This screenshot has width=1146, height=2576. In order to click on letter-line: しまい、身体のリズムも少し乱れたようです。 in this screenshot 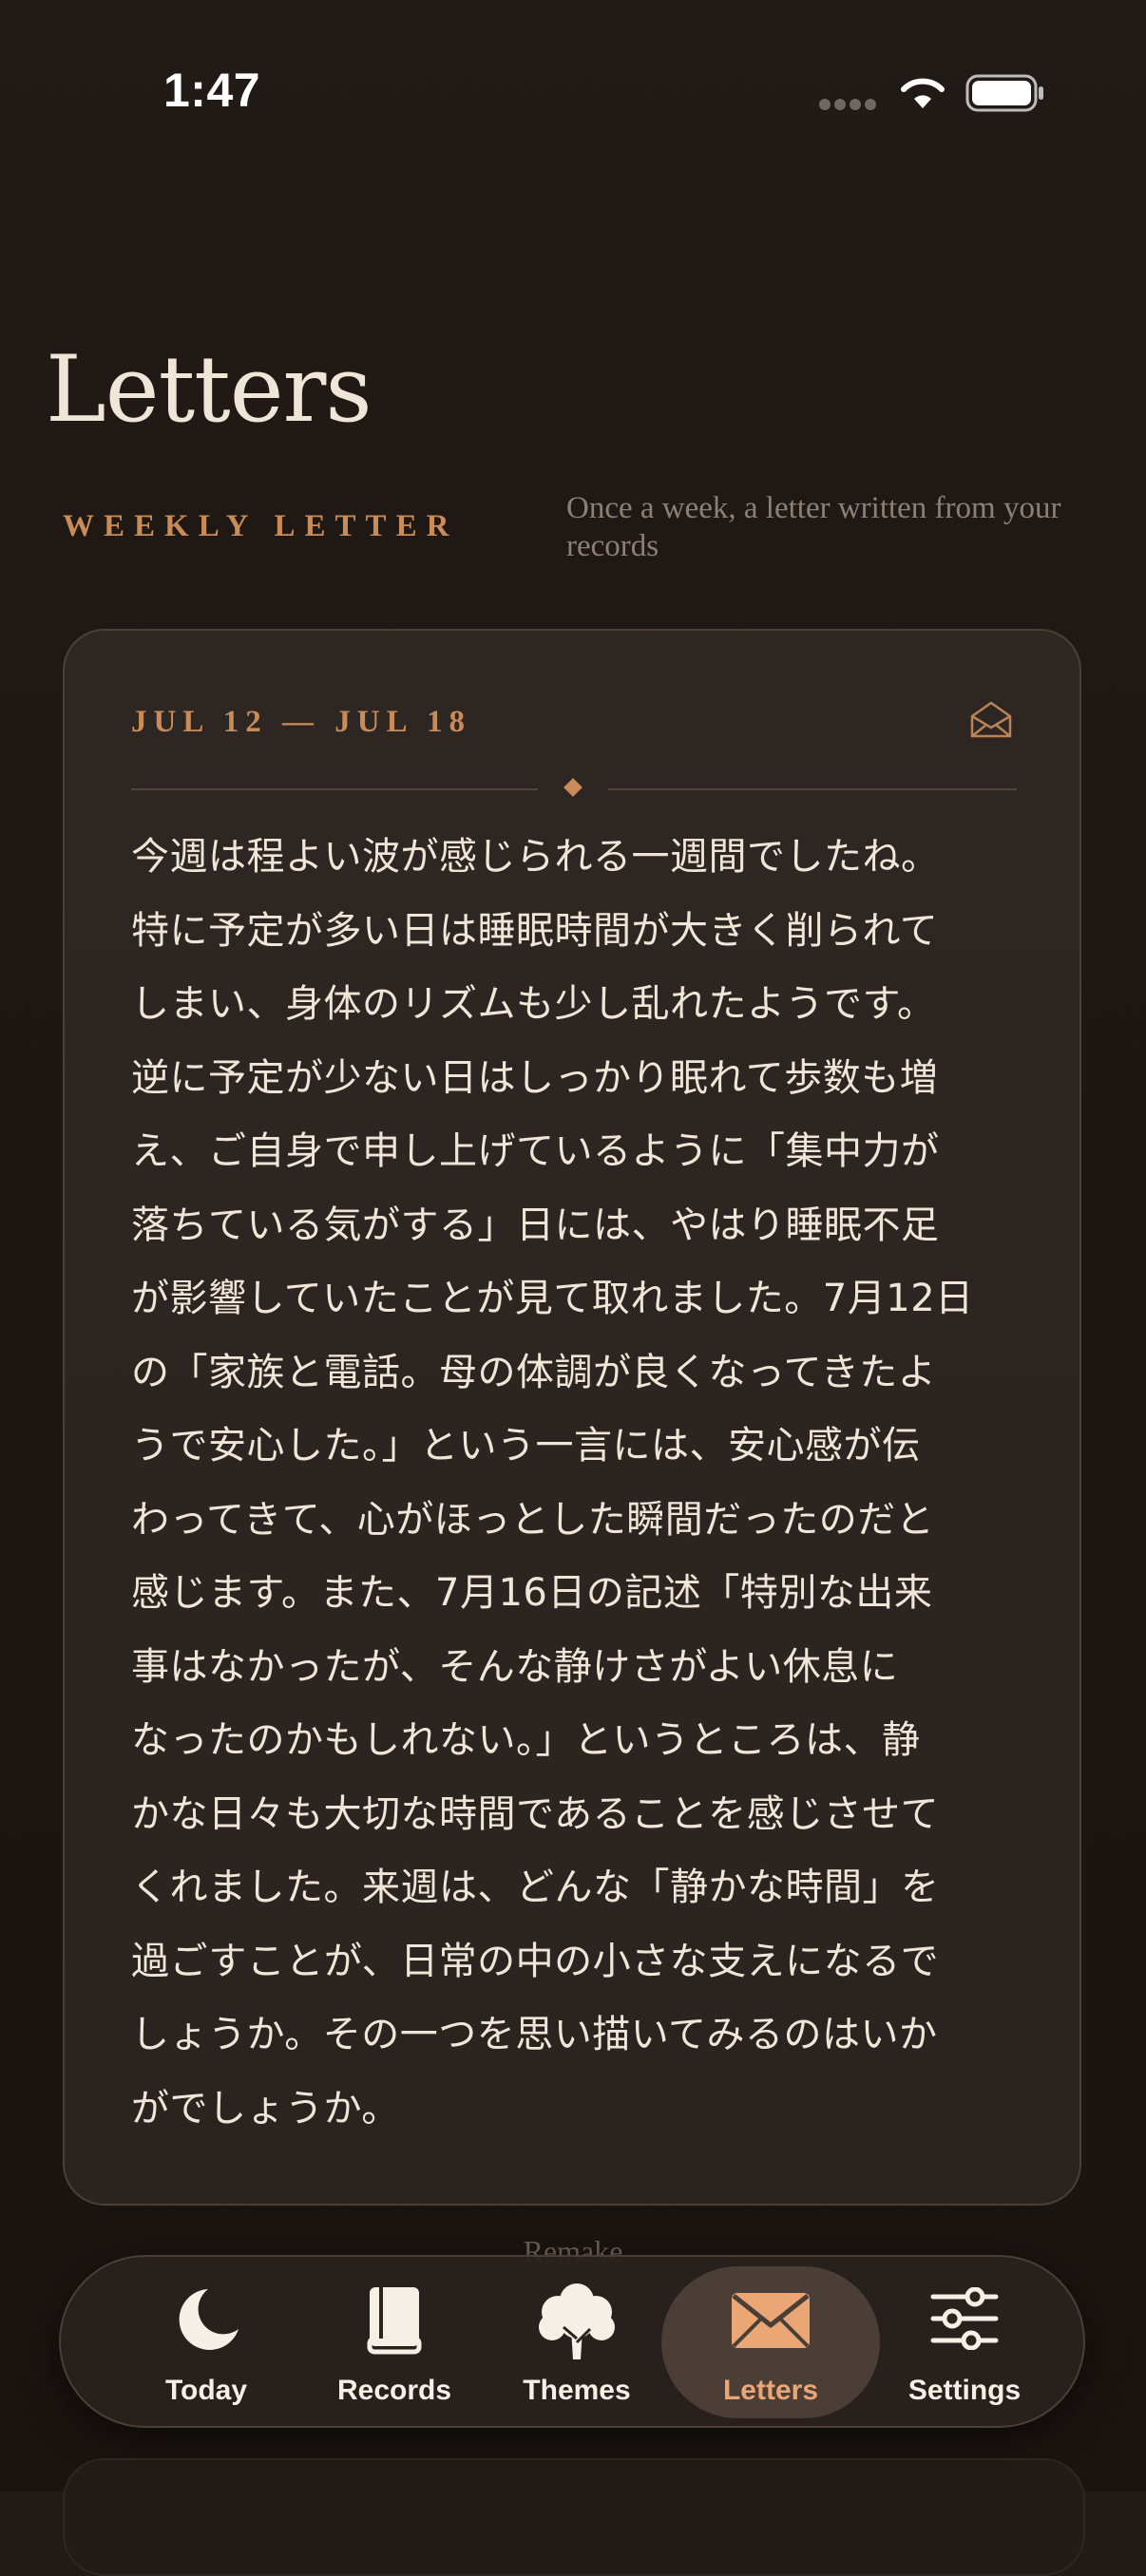, I will do `click(533, 1004)`.